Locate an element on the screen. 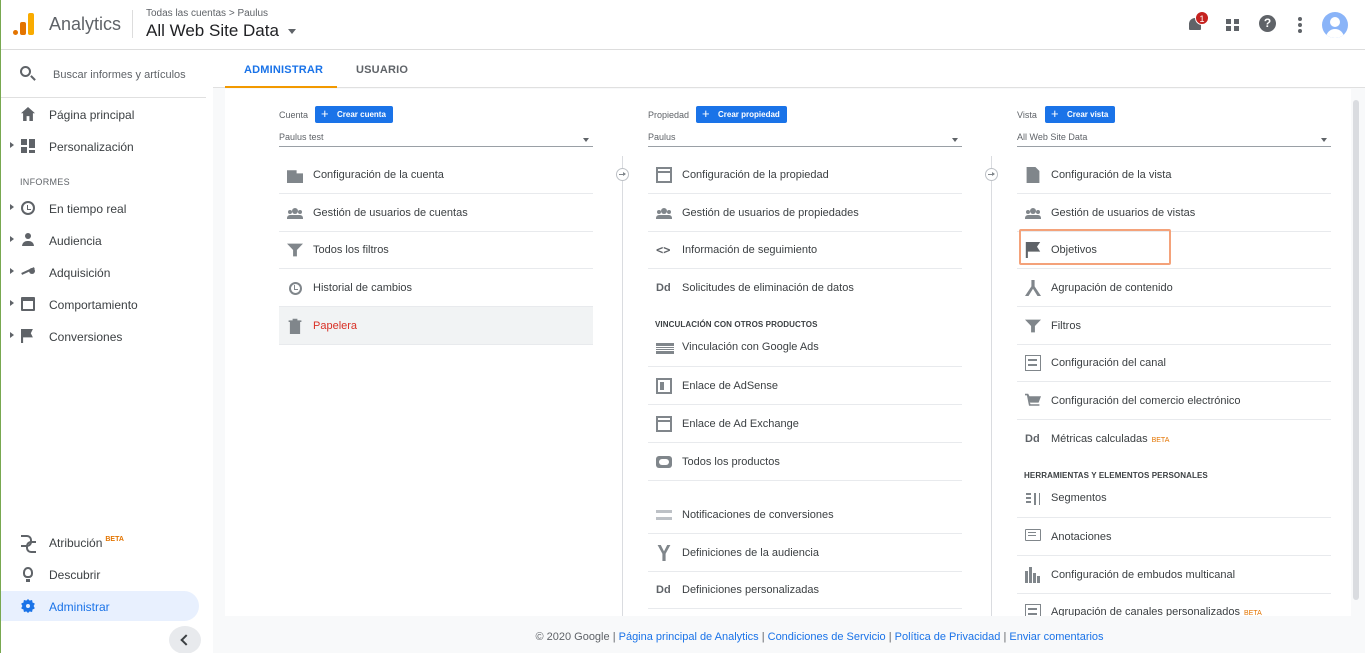  trash-item: Papelera is located at coordinates (436, 326).